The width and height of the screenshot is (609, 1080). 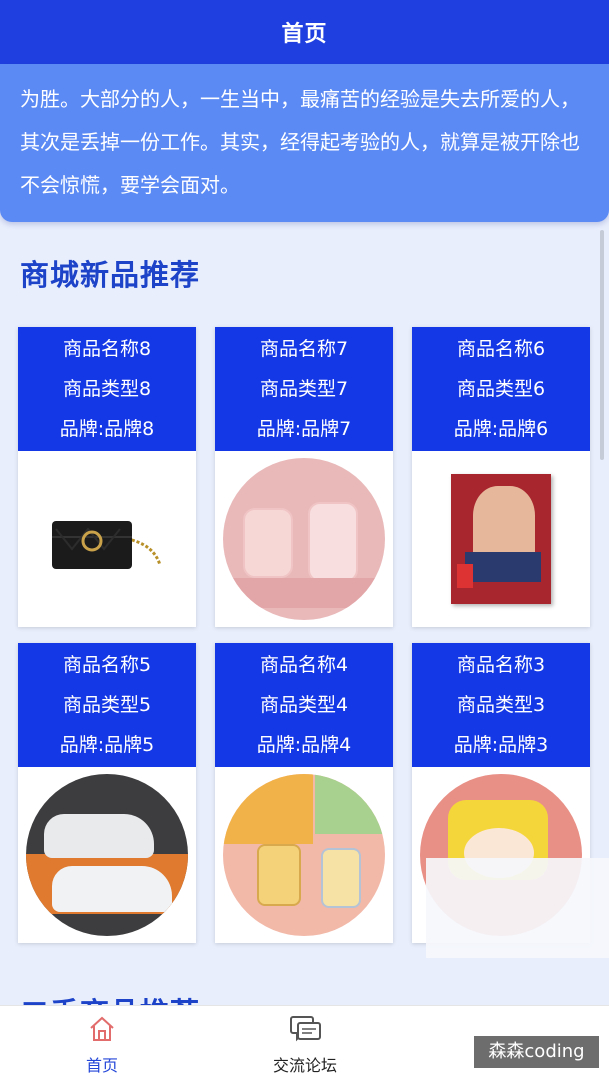 I want to click on product-info: 商品名称8 商品类型8 品牌:品牌8, so click(x=107, y=389).